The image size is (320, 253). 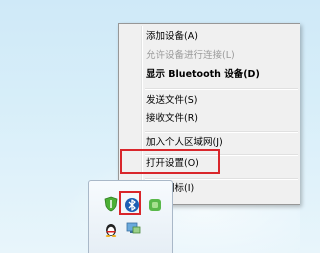 I want to click on menu-item-allow-connections: 允许设备进行连接(L), so click(x=190, y=55).